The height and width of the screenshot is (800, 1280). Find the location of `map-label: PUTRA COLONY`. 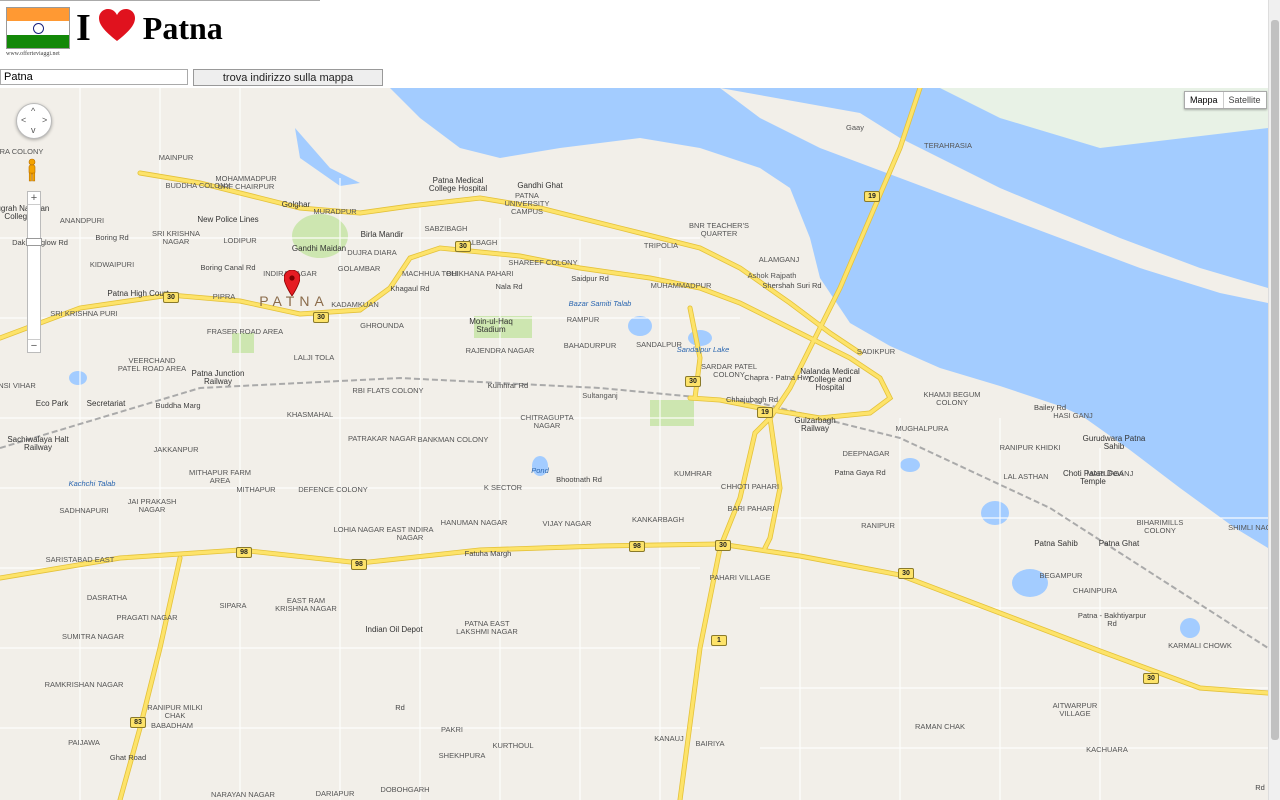

map-label: PUTRA COLONY is located at coordinates (22, 151).